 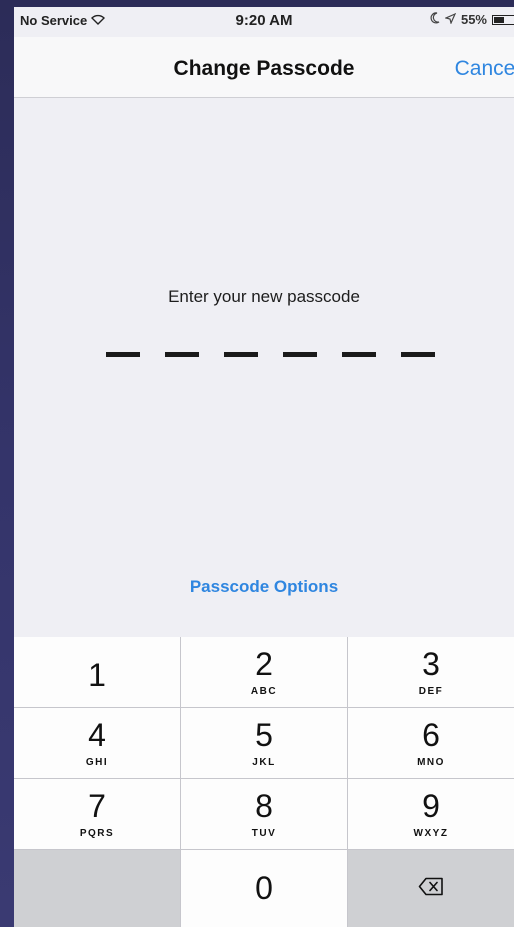 What do you see at coordinates (450, 19) in the screenshot?
I see `location-icon` at bounding box center [450, 19].